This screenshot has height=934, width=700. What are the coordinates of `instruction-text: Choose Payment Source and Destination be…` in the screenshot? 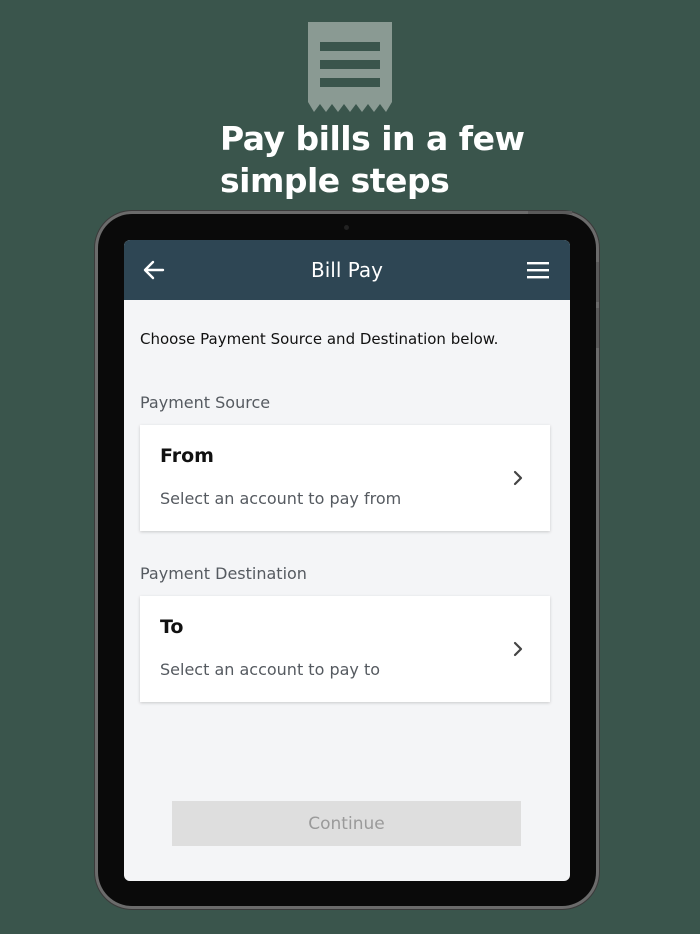 It's located at (319, 339).